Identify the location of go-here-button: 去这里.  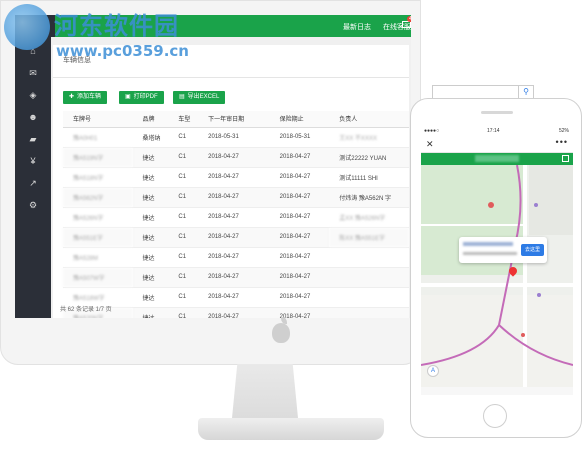
(532, 250).